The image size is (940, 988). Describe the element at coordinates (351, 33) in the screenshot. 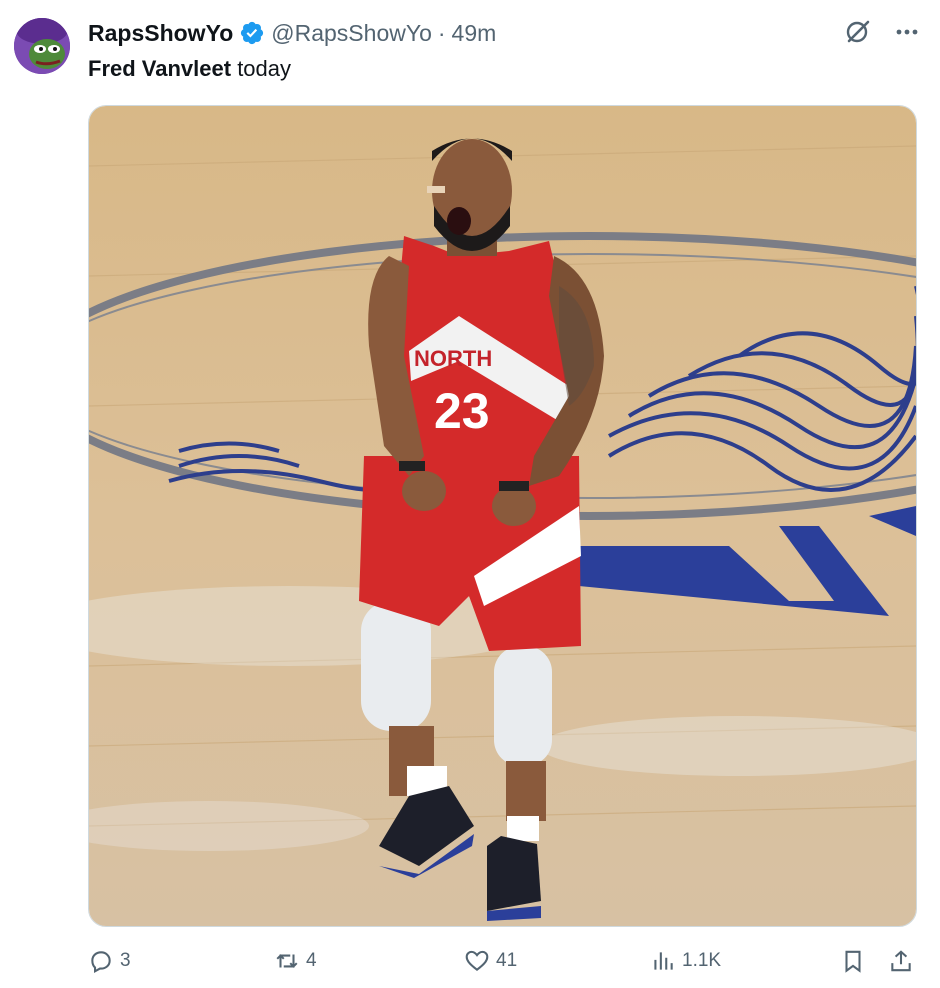

I see `handle: @RapsShowYo` at that location.